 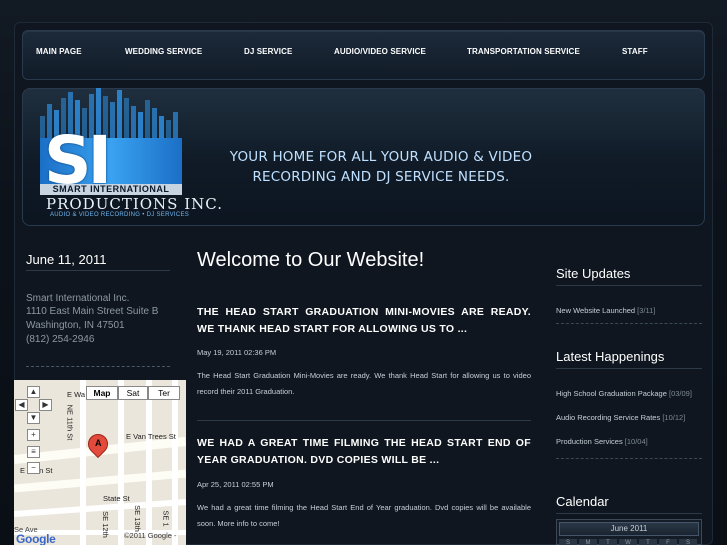 I want to click on map-pan-up-icon: ▲, so click(x=33, y=392).